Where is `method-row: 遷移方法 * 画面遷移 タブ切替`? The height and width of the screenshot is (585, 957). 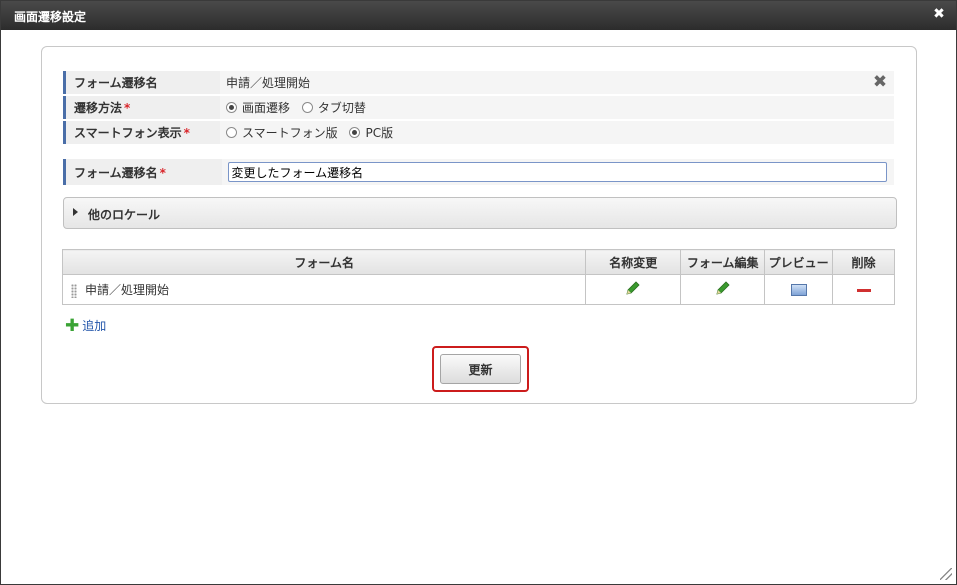
method-row: 遷移方法 * 画面遷移 タブ切替 is located at coordinates (478, 107).